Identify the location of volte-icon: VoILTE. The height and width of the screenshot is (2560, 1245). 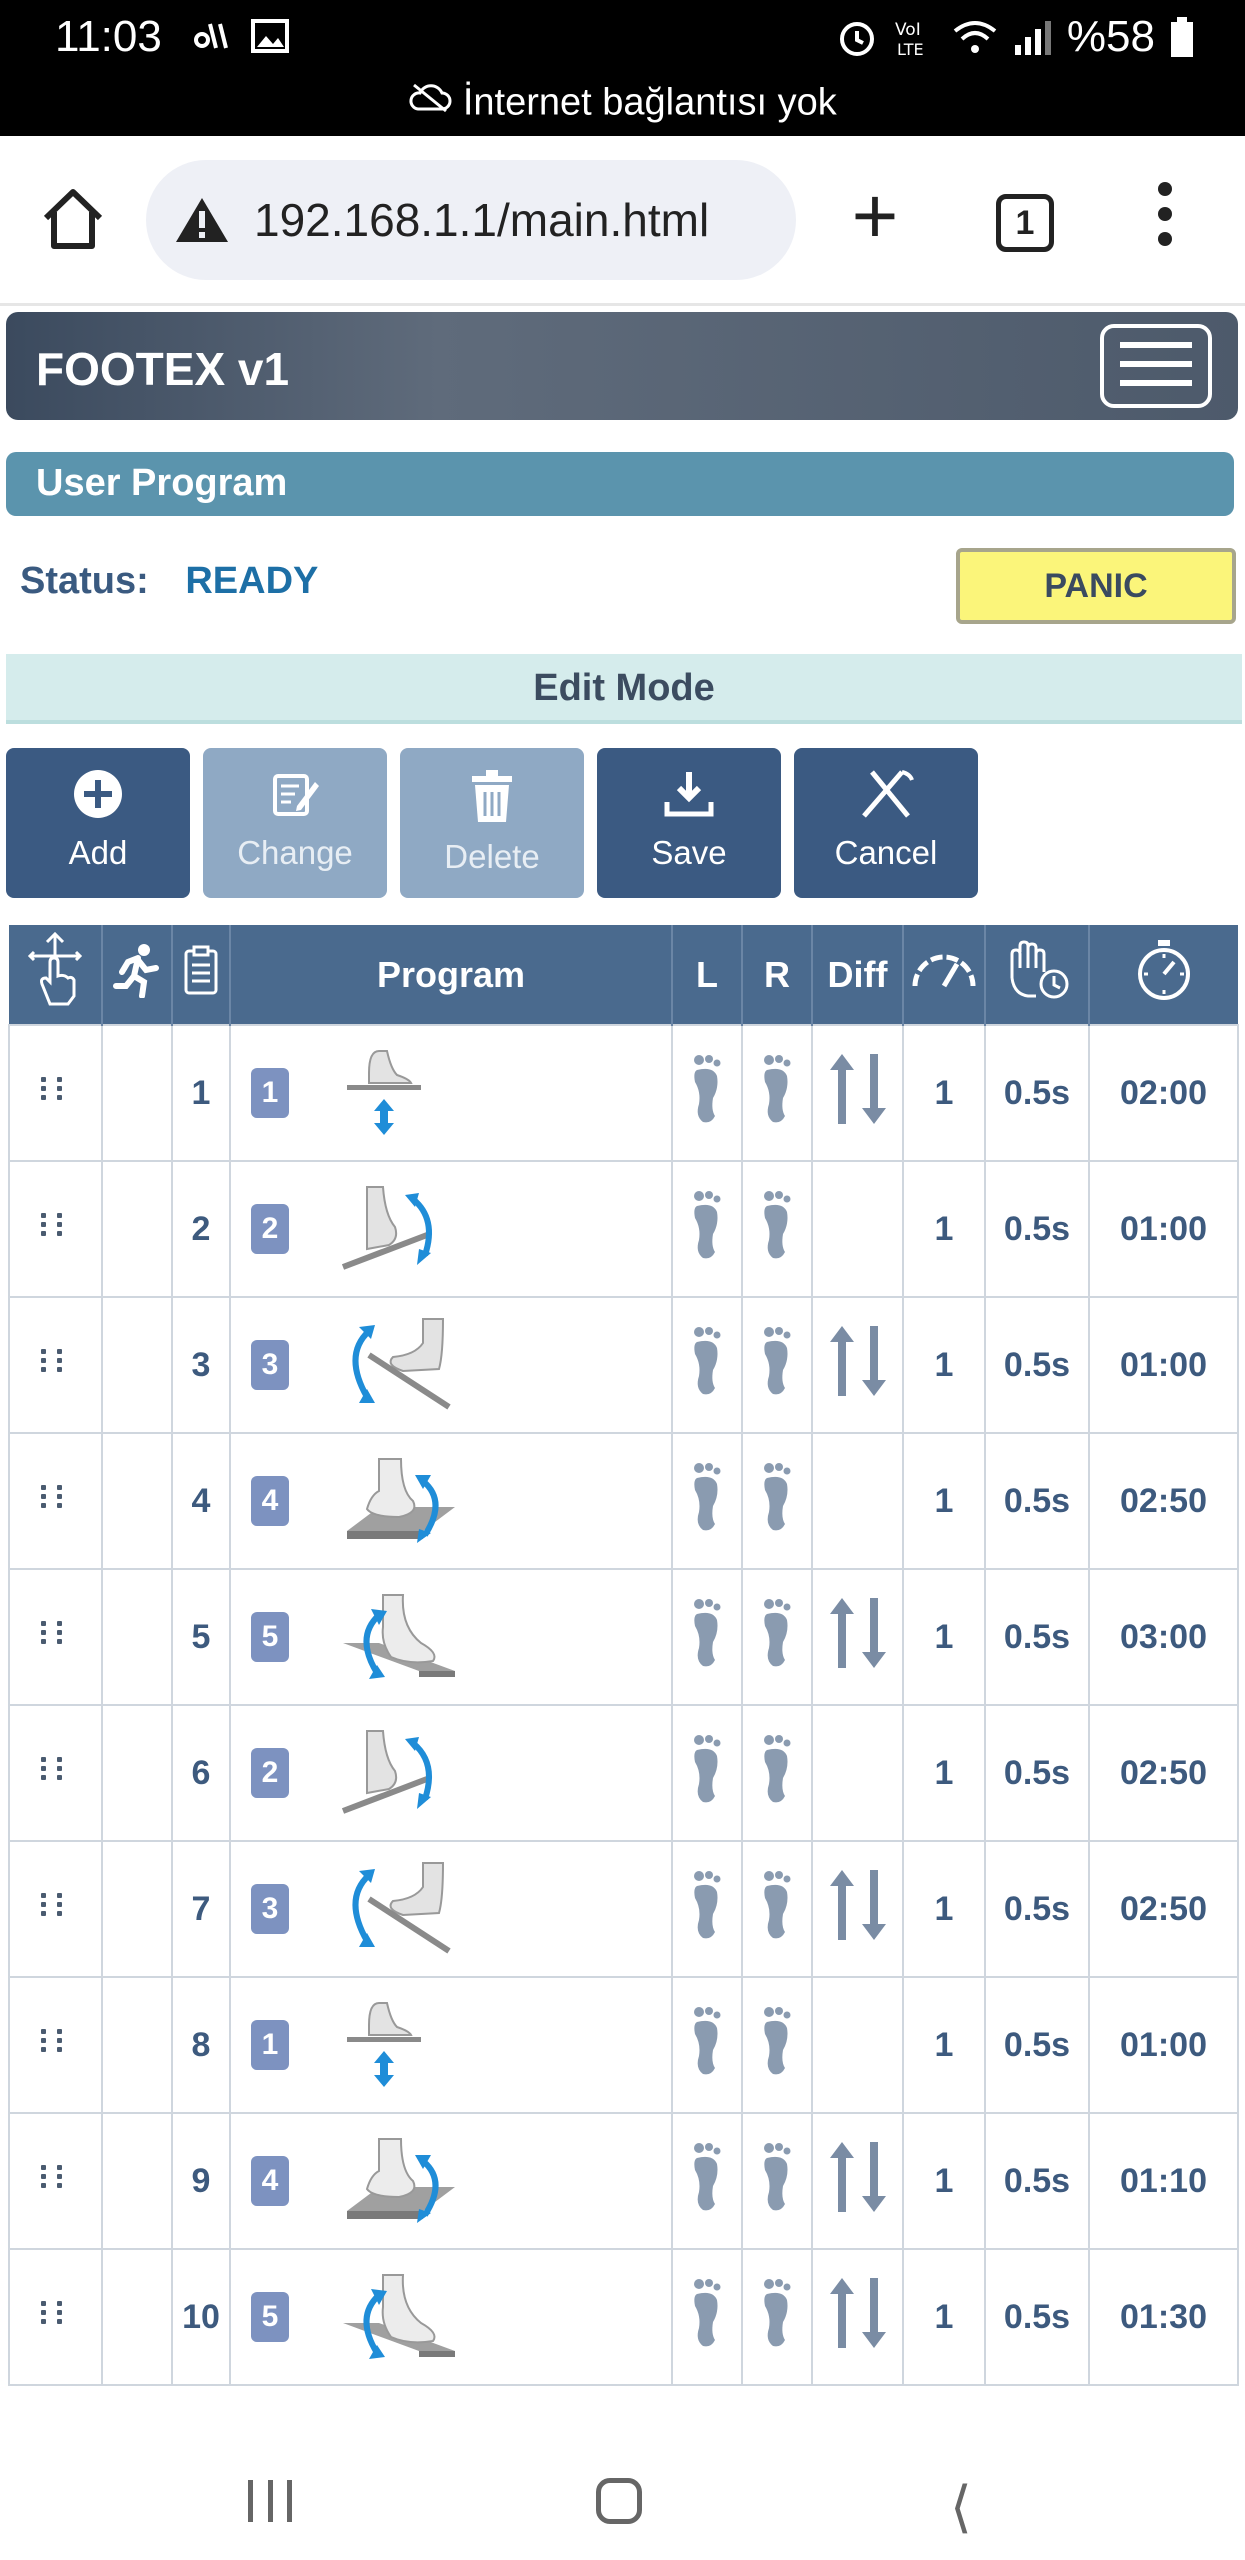
(909, 39).